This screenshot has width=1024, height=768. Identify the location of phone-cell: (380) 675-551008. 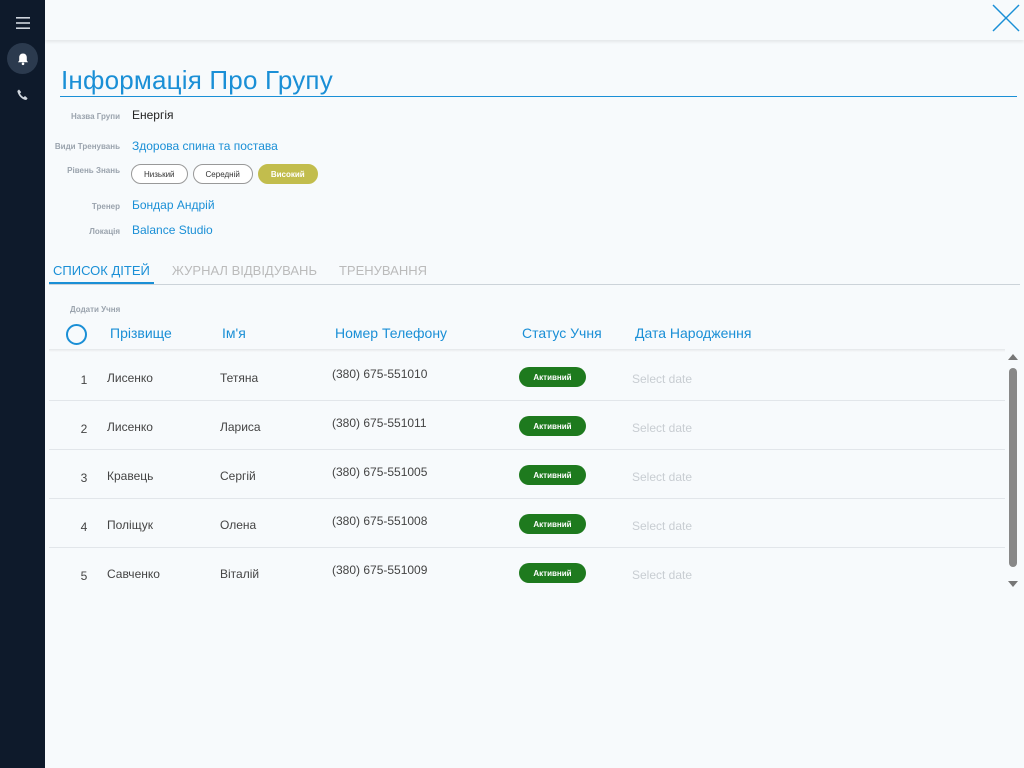
(380, 521).